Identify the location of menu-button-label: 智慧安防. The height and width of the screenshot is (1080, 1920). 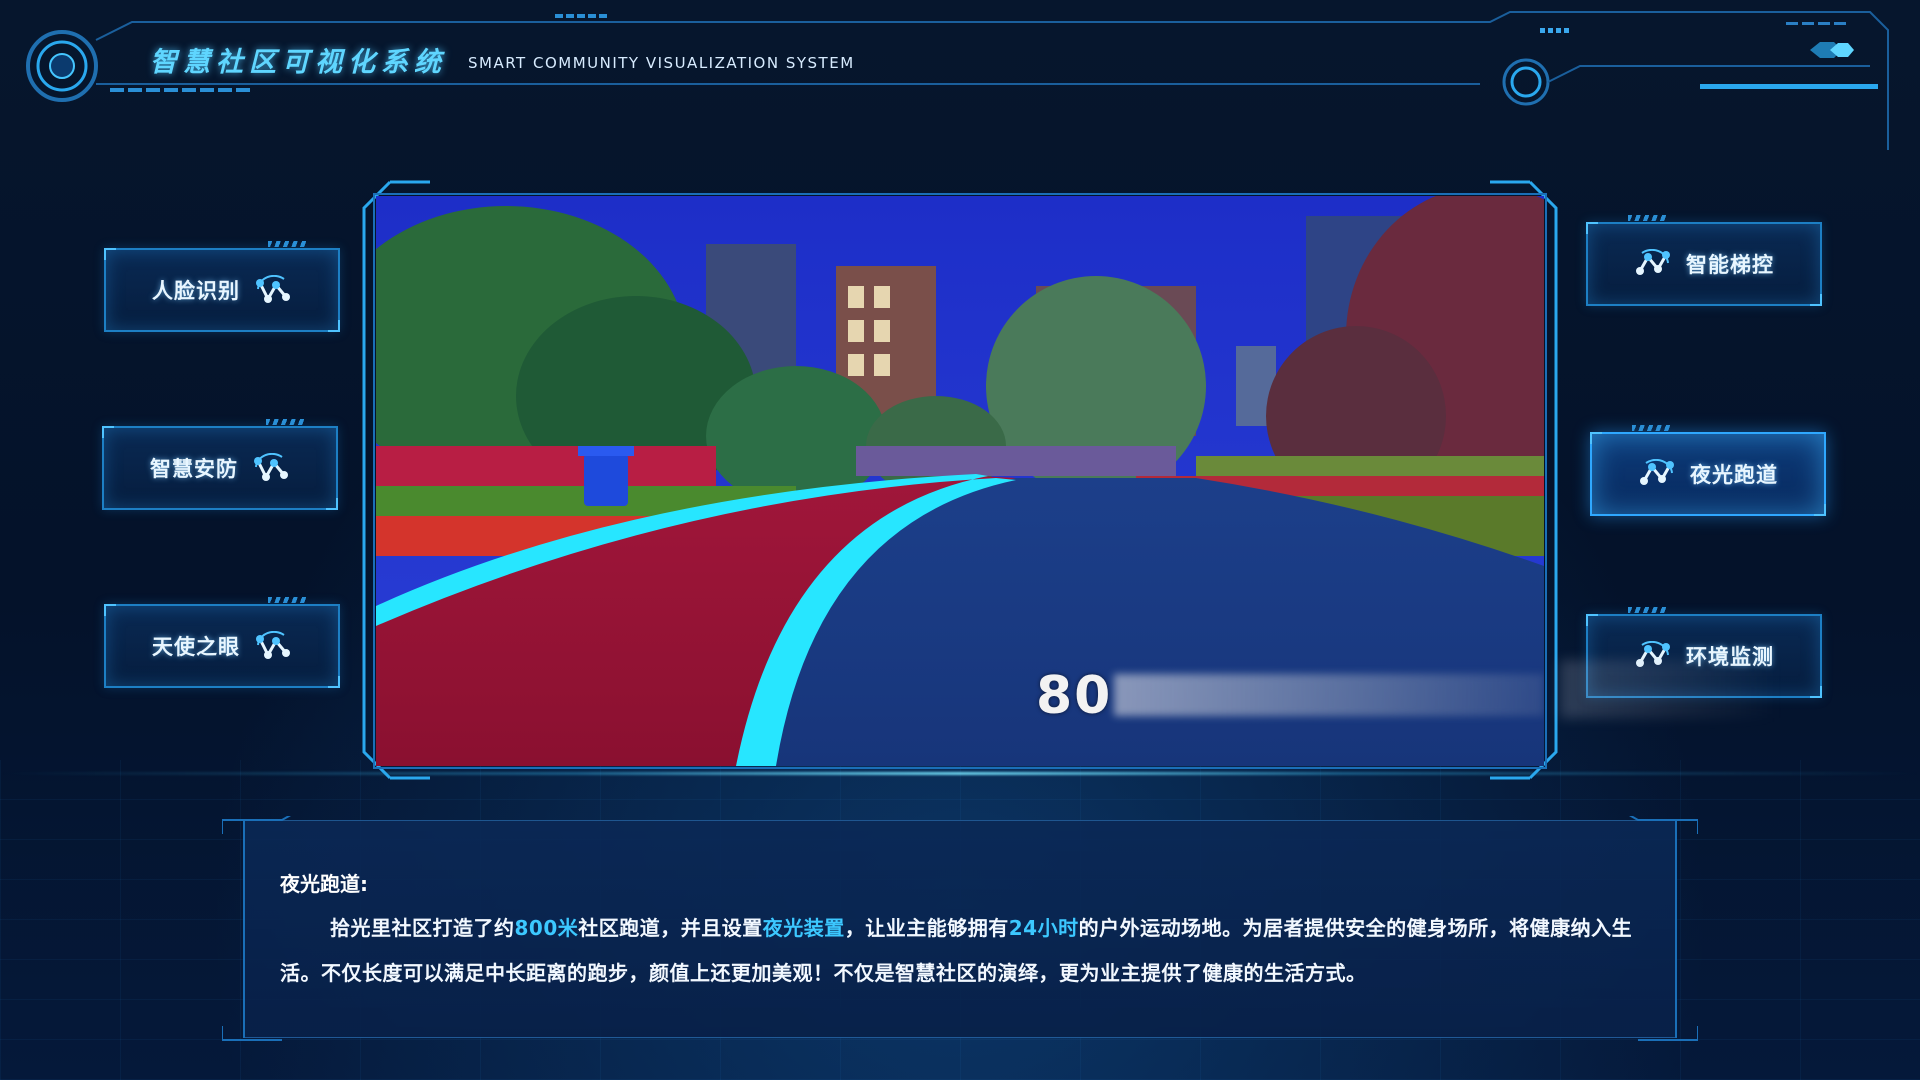
(194, 469).